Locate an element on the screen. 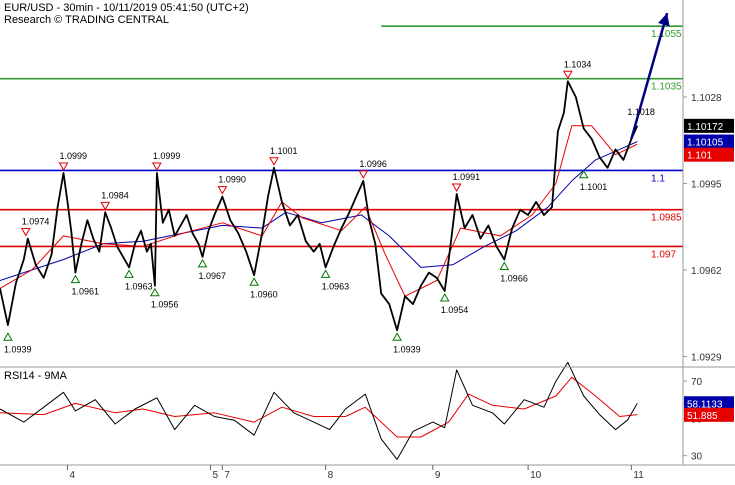  price-tick-label: 1.1028 is located at coordinates (706, 98).